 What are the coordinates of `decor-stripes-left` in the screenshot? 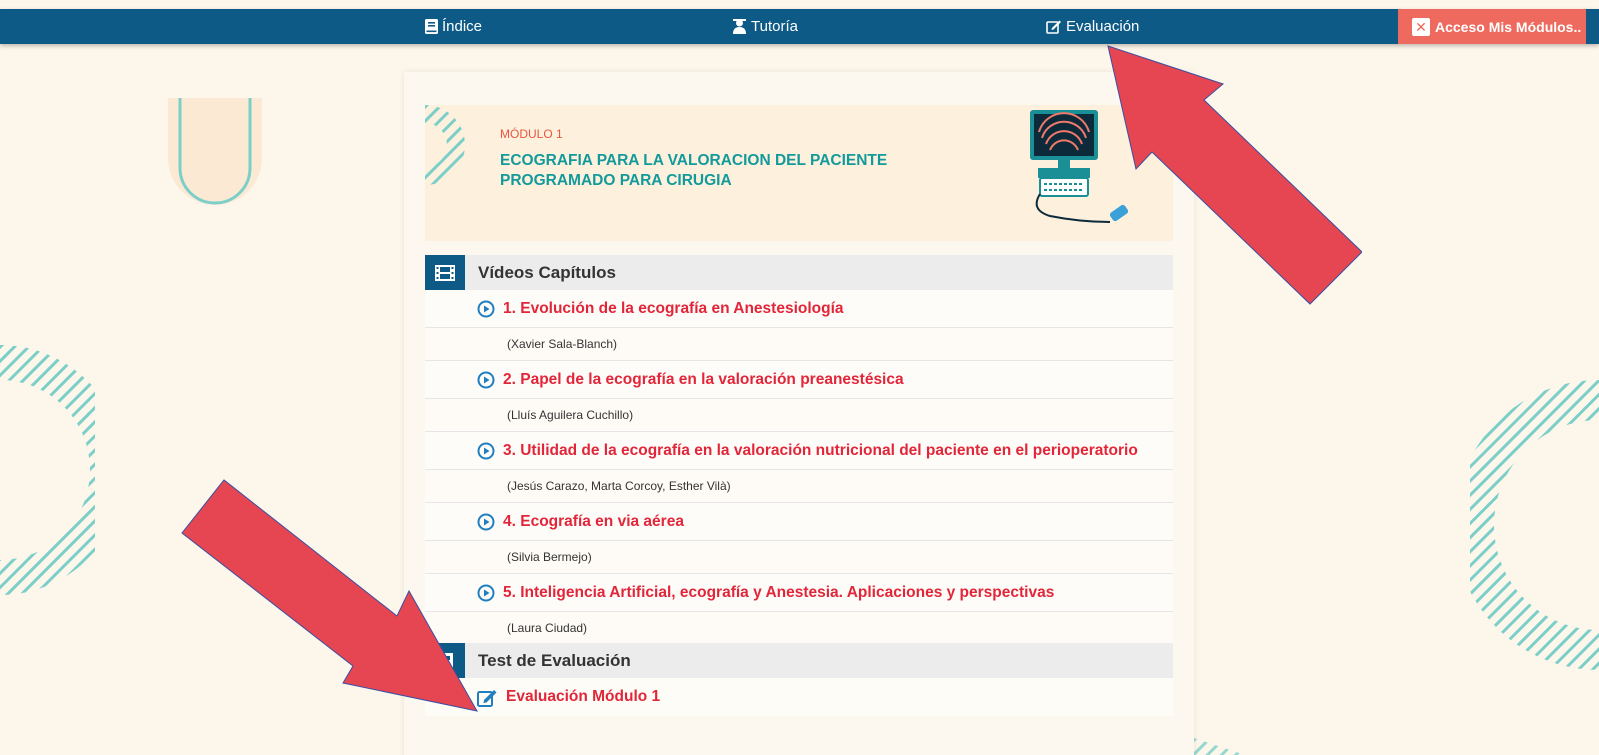 It's located at (47, 470).